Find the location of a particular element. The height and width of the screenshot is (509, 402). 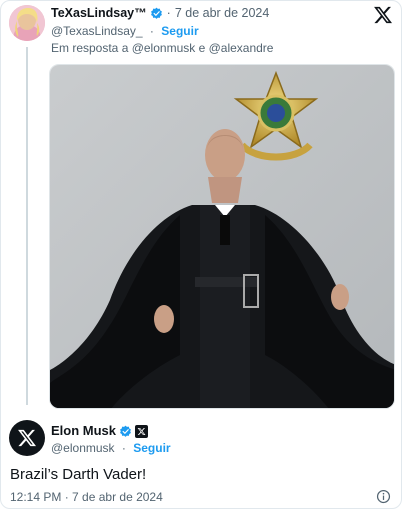

avatar-texaslindsay is located at coordinates (27, 23).